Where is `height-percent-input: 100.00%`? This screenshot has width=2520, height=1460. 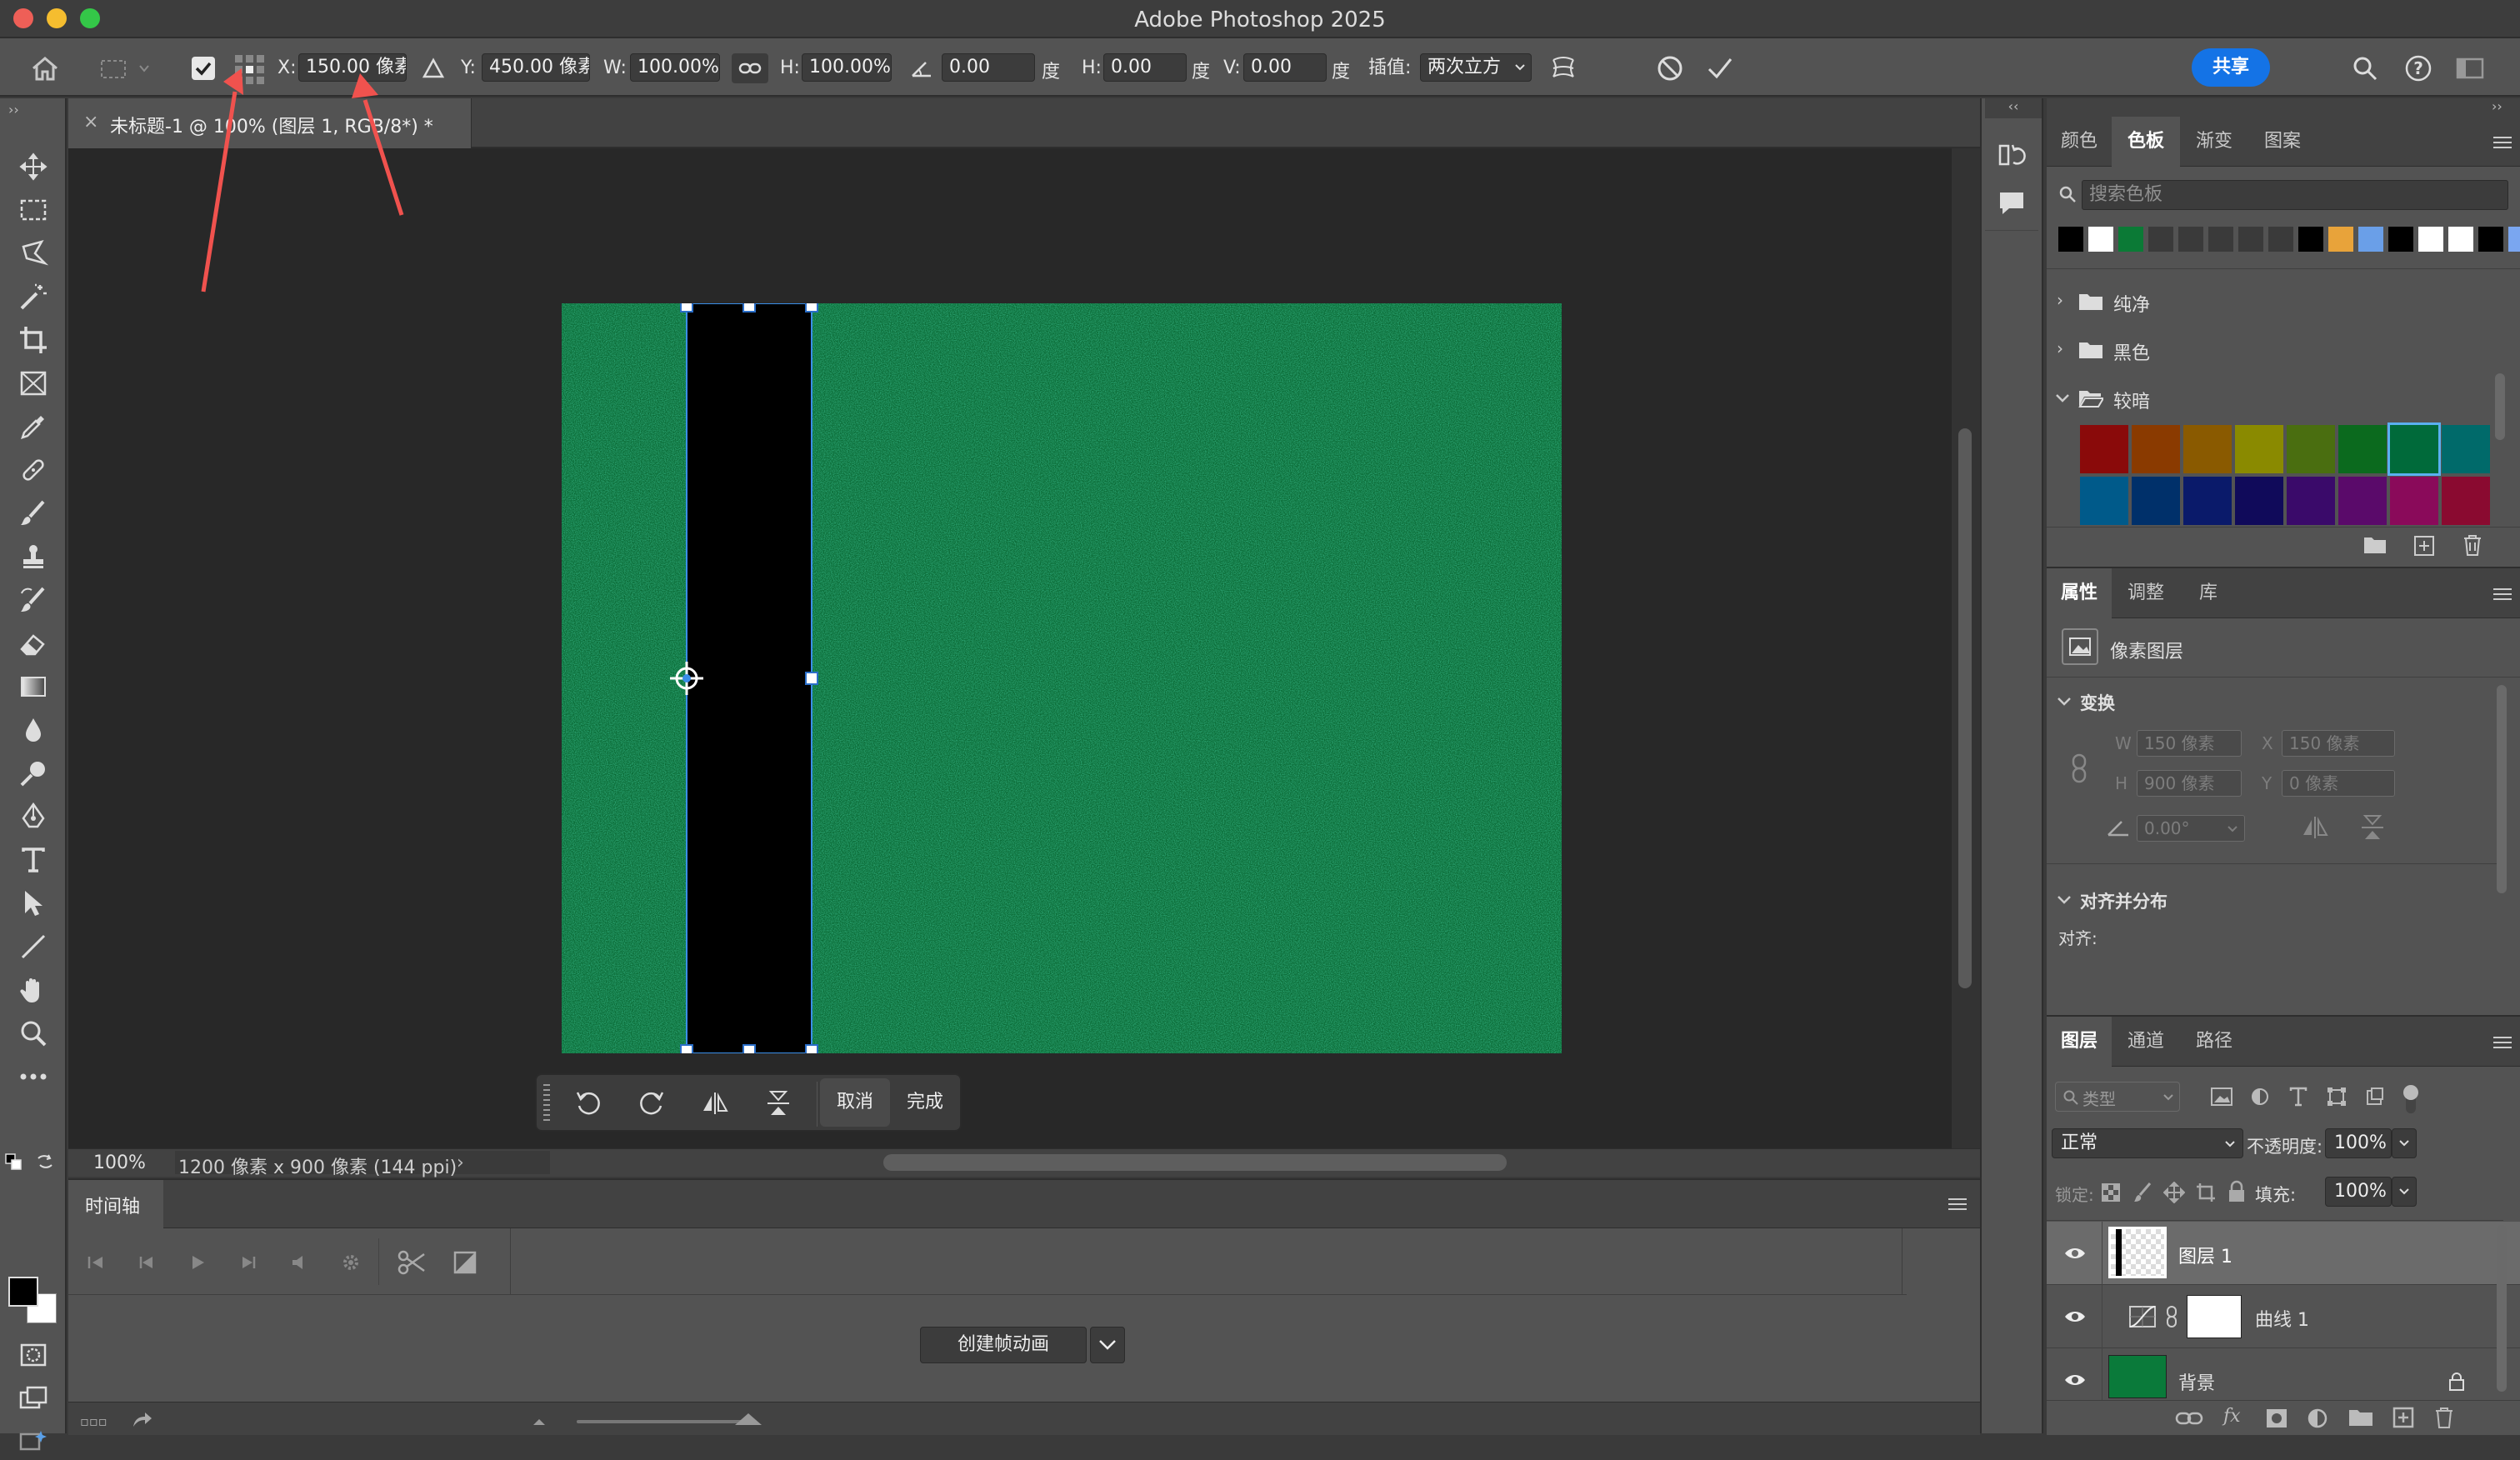
height-percent-input: 100.00% is located at coordinates (847, 67).